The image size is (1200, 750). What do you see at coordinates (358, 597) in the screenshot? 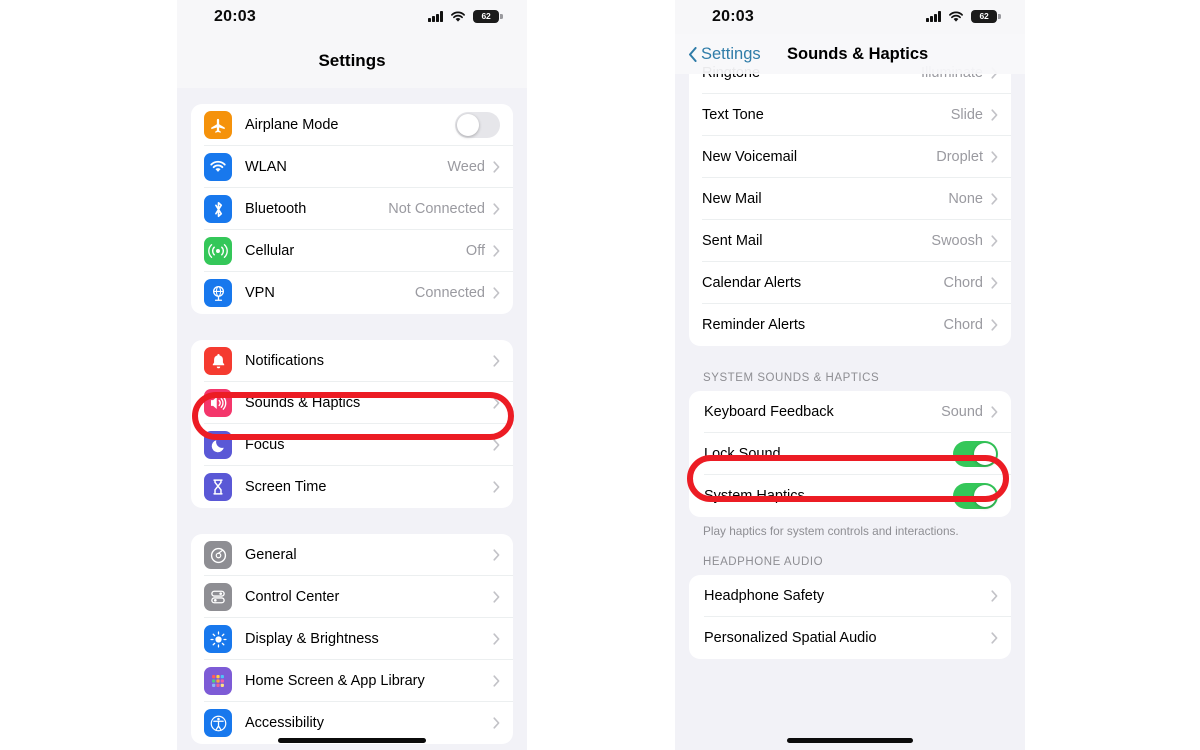
I see `settings-row-control-center: Control Center` at bounding box center [358, 597].